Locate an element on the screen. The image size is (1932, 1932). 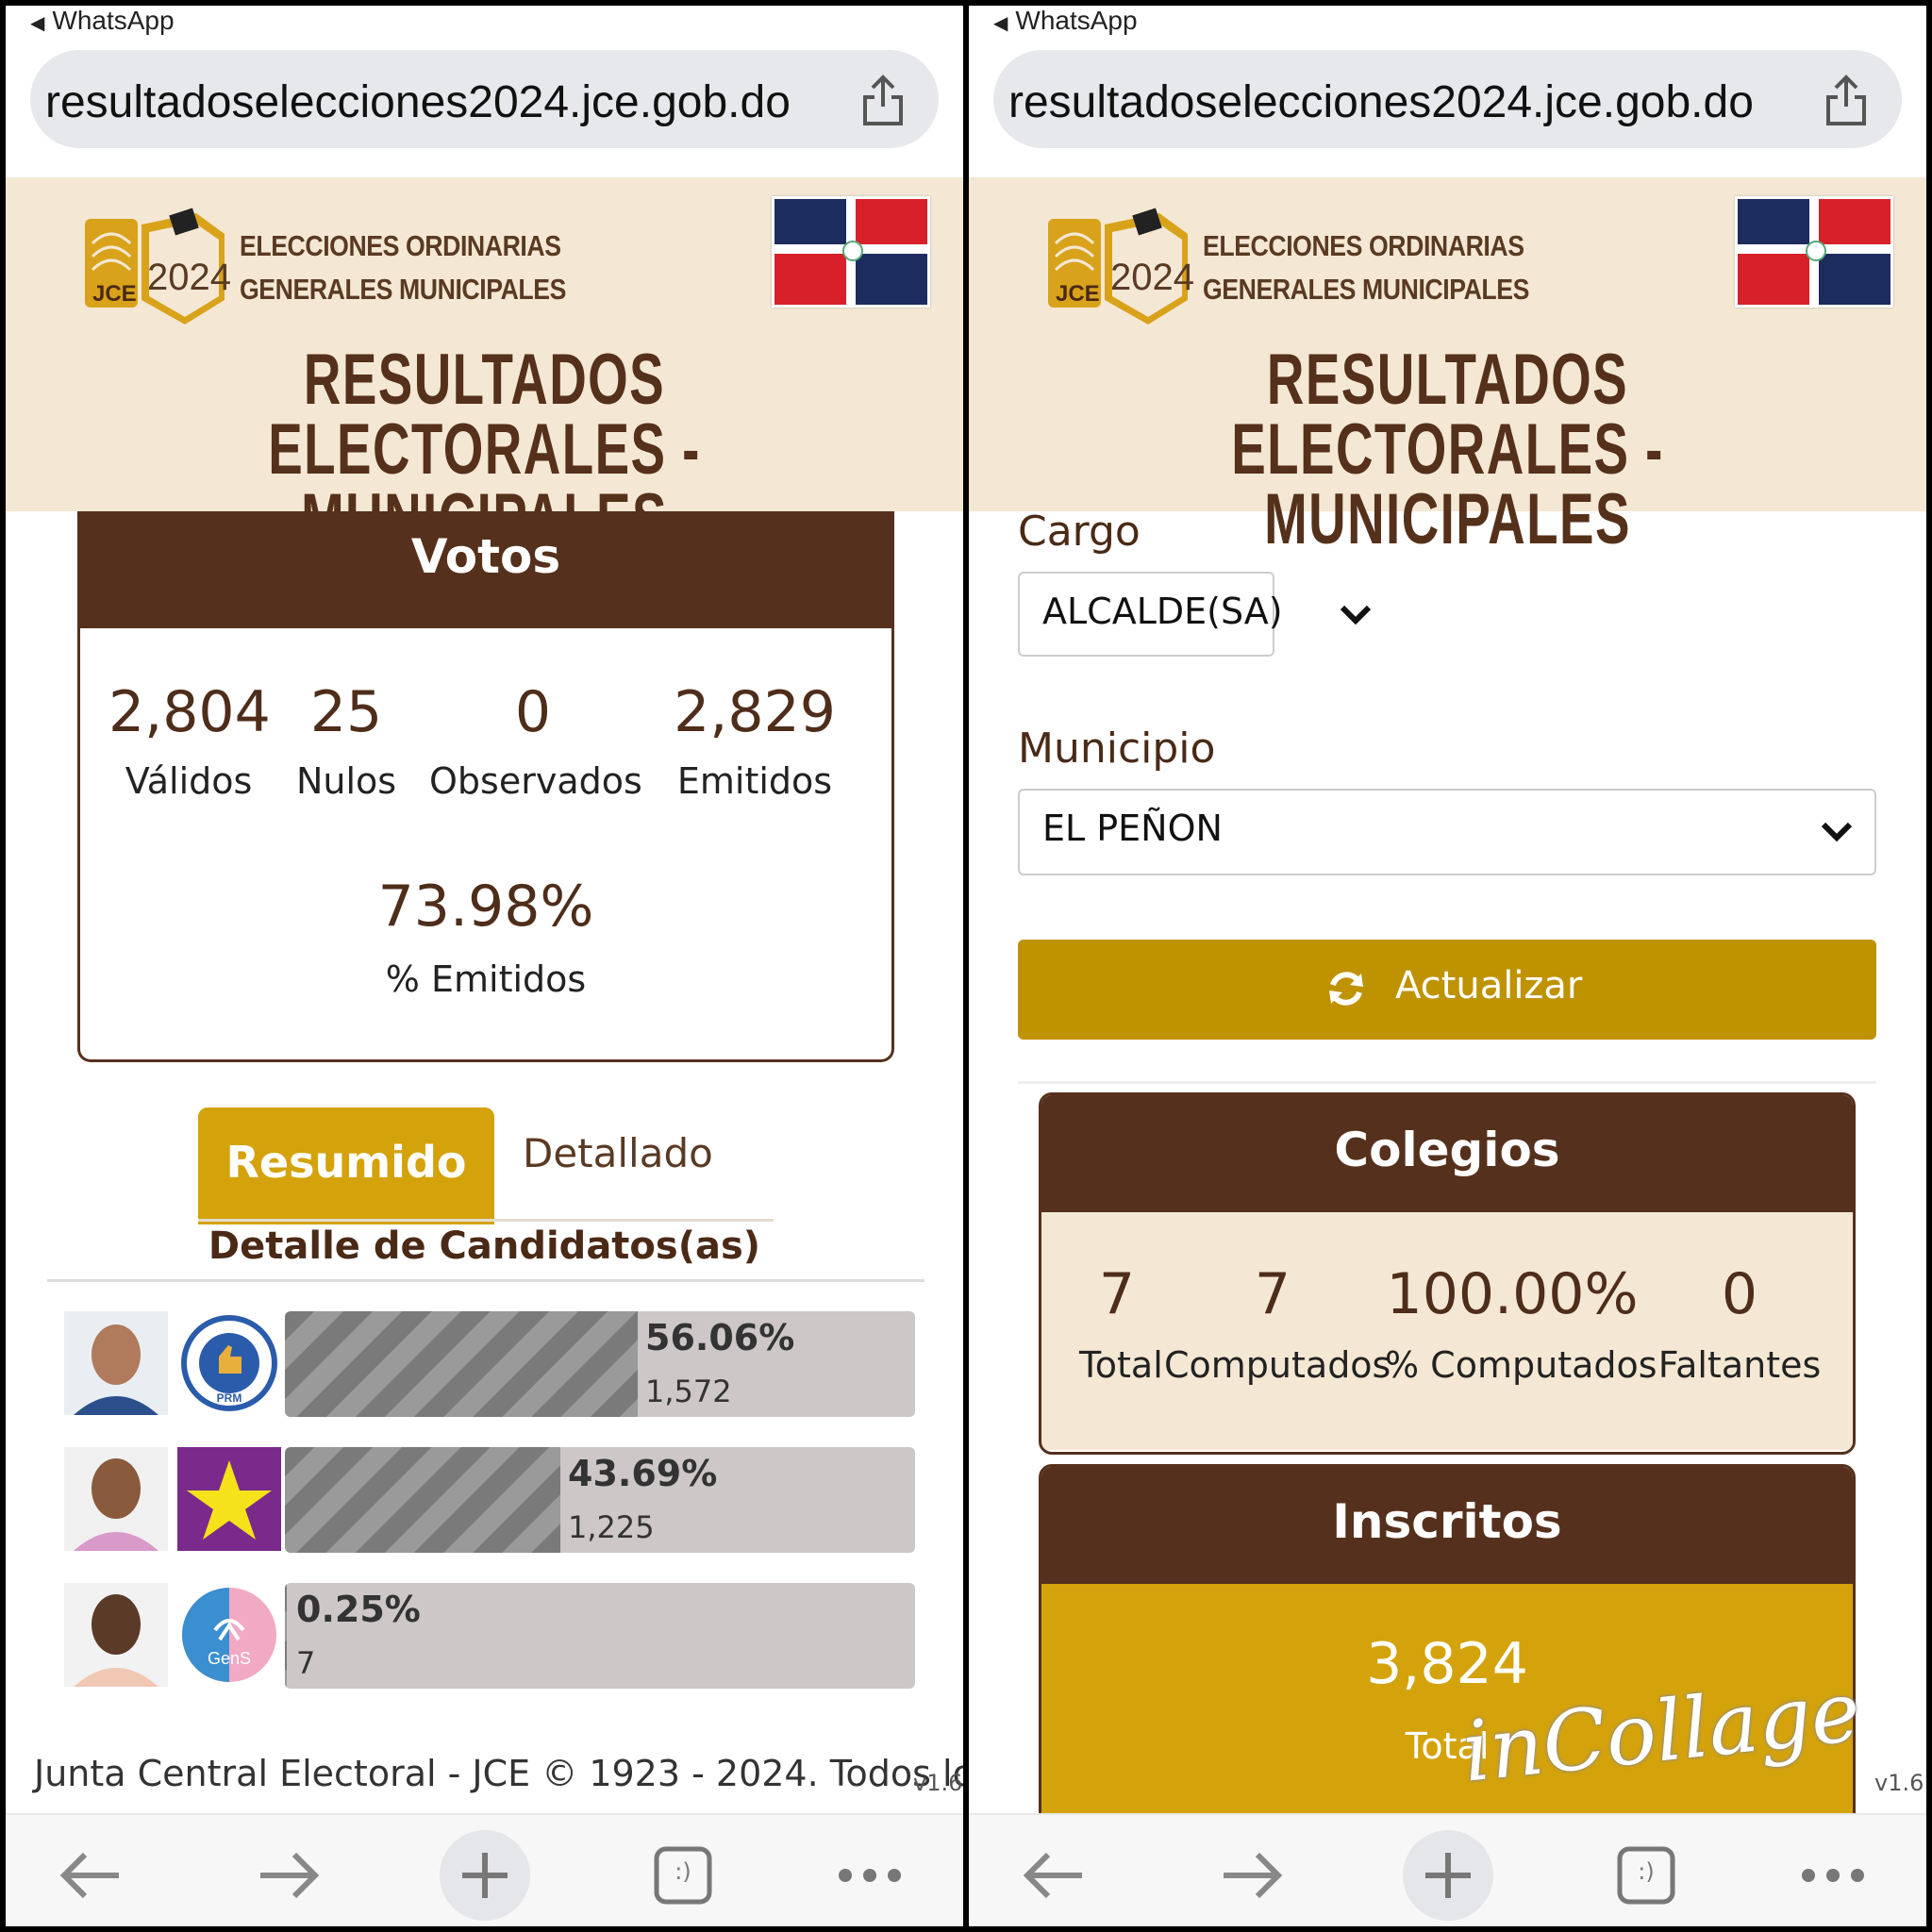
candidate-percent: 43.69% is located at coordinates (643, 1473).